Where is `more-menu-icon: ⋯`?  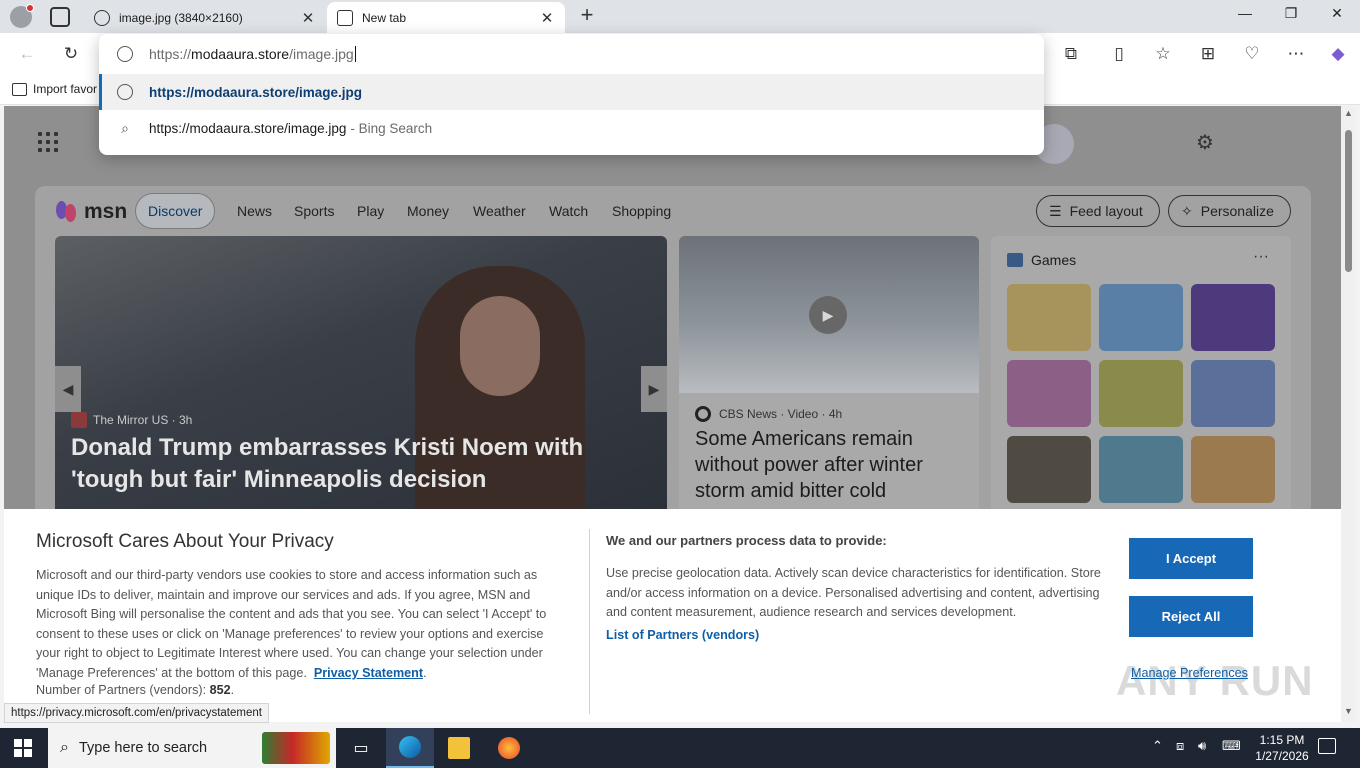
more-menu-icon: ⋯ is located at coordinates (1296, 54).